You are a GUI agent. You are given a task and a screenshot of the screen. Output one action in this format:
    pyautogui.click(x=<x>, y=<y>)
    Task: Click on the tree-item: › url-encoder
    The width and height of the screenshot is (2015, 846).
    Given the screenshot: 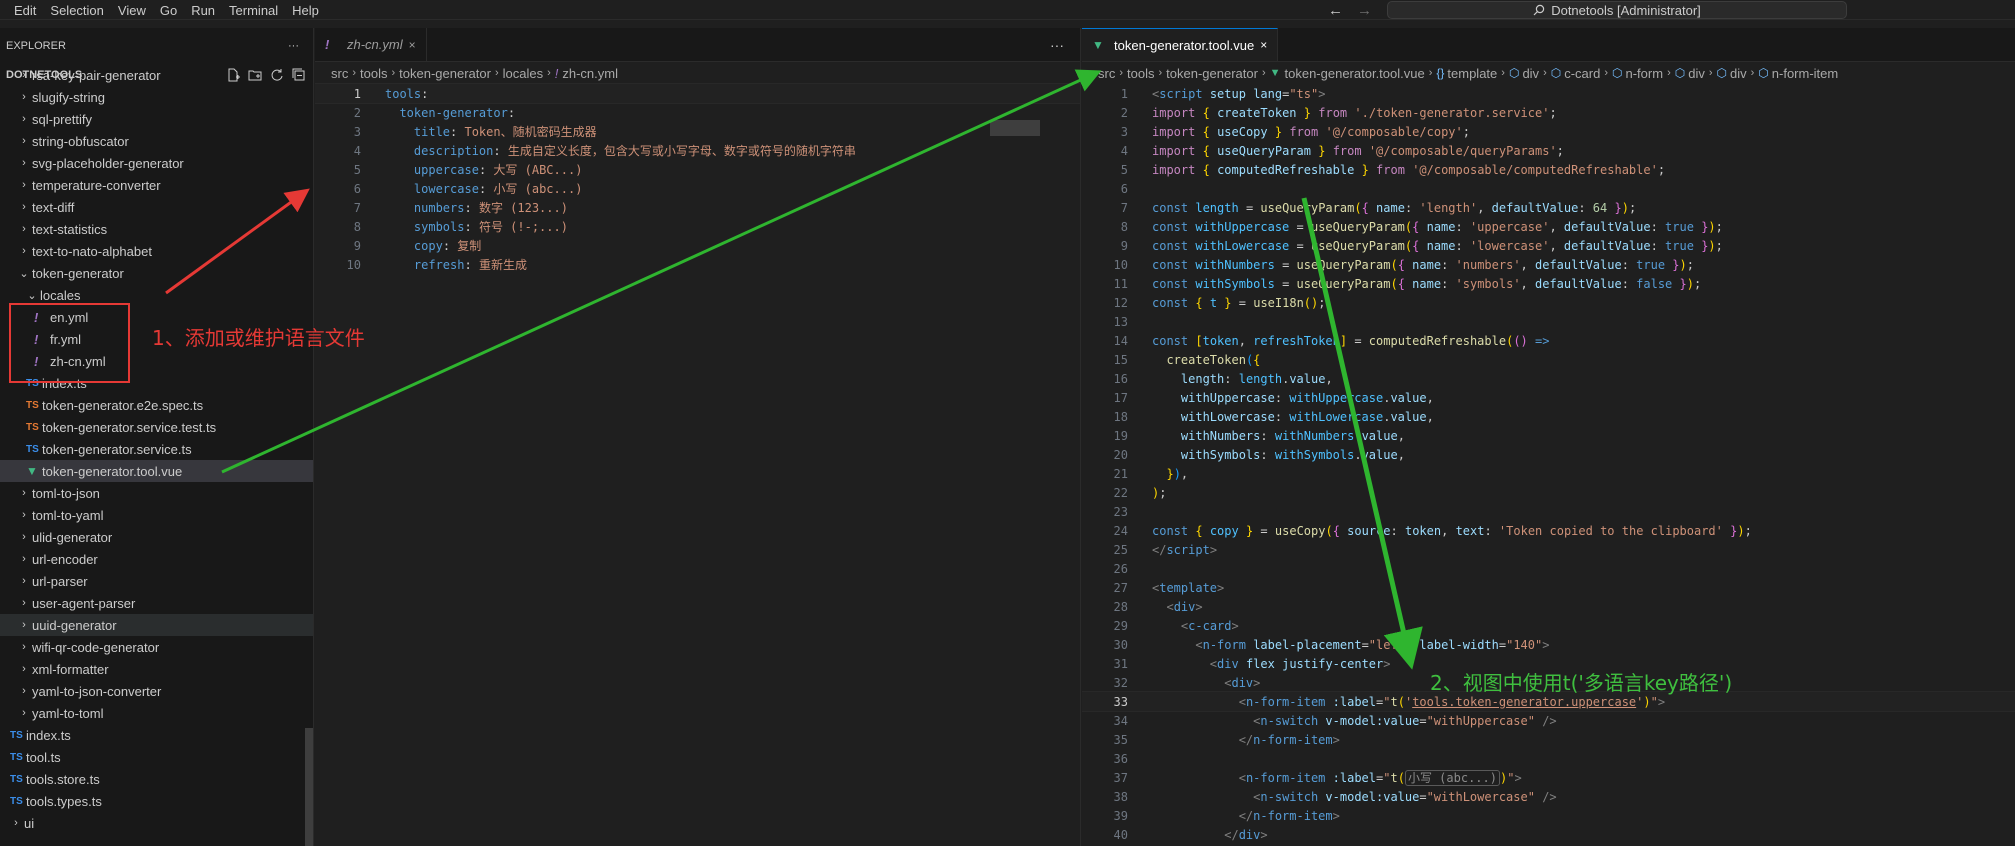 What is the action you would take?
    pyautogui.click(x=156, y=559)
    